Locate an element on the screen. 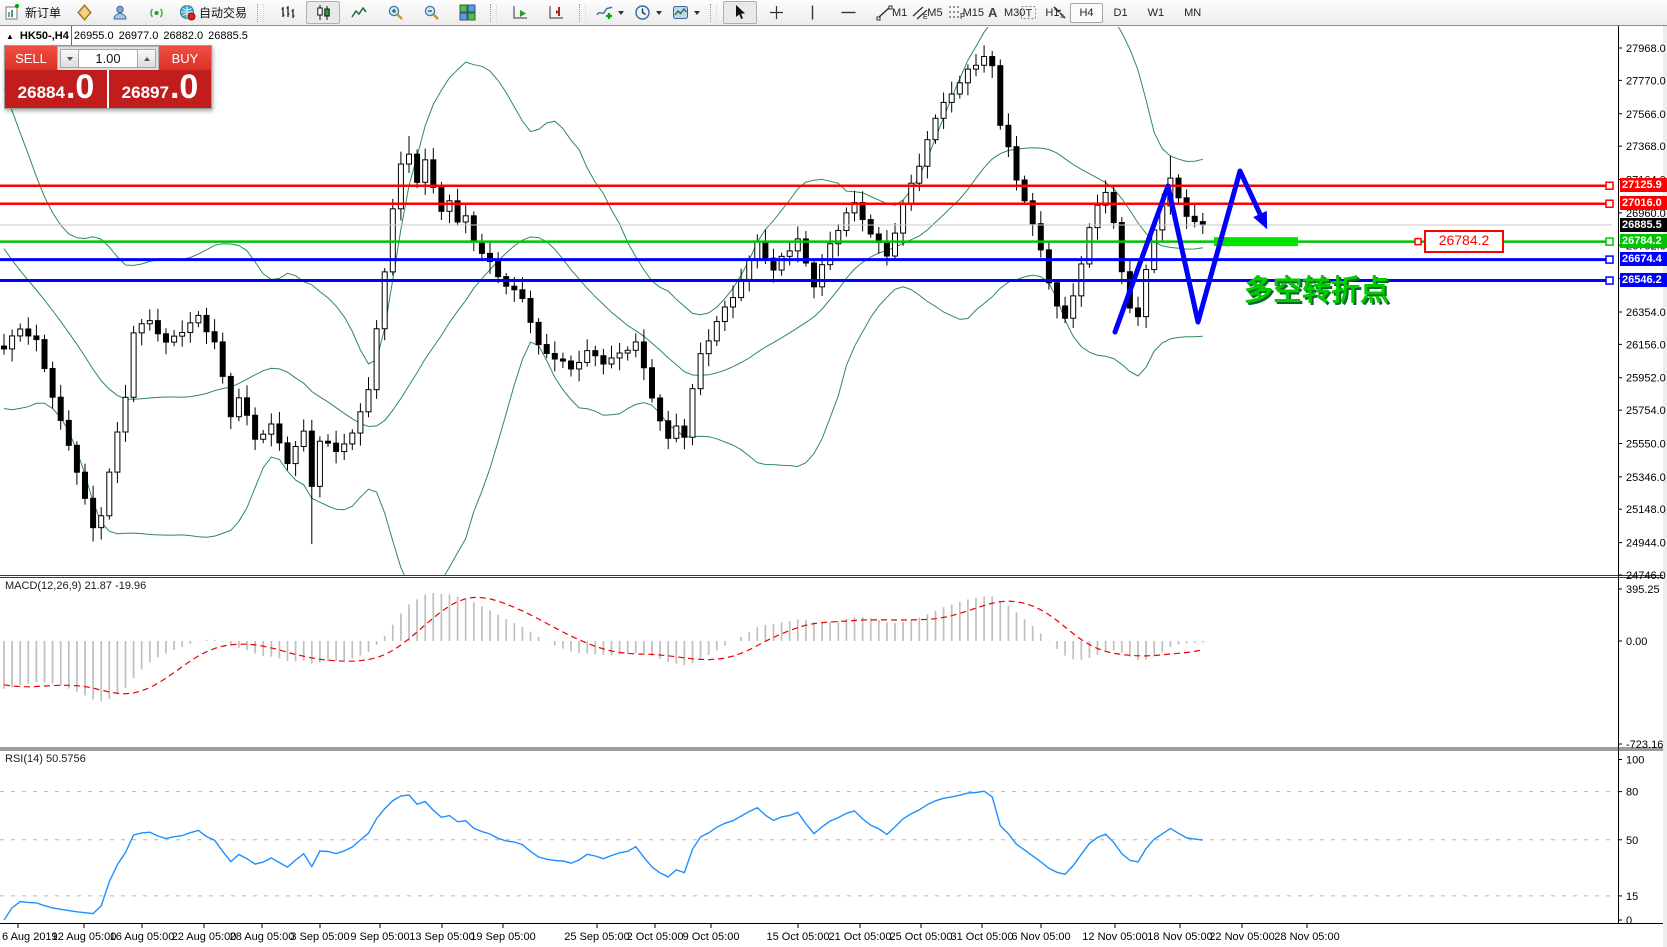 This screenshot has height=947, width=1667. periods-button is located at coordinates (648, 12).